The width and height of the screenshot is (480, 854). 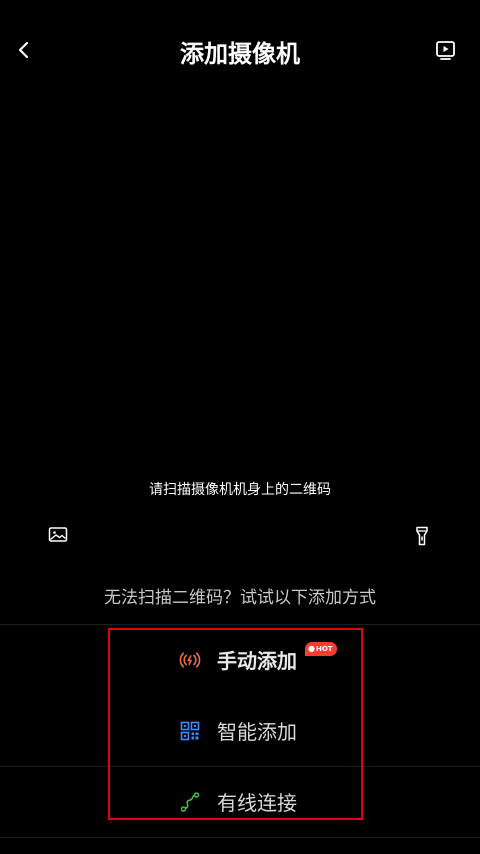 I want to click on cable-icon, so click(x=190, y=802).